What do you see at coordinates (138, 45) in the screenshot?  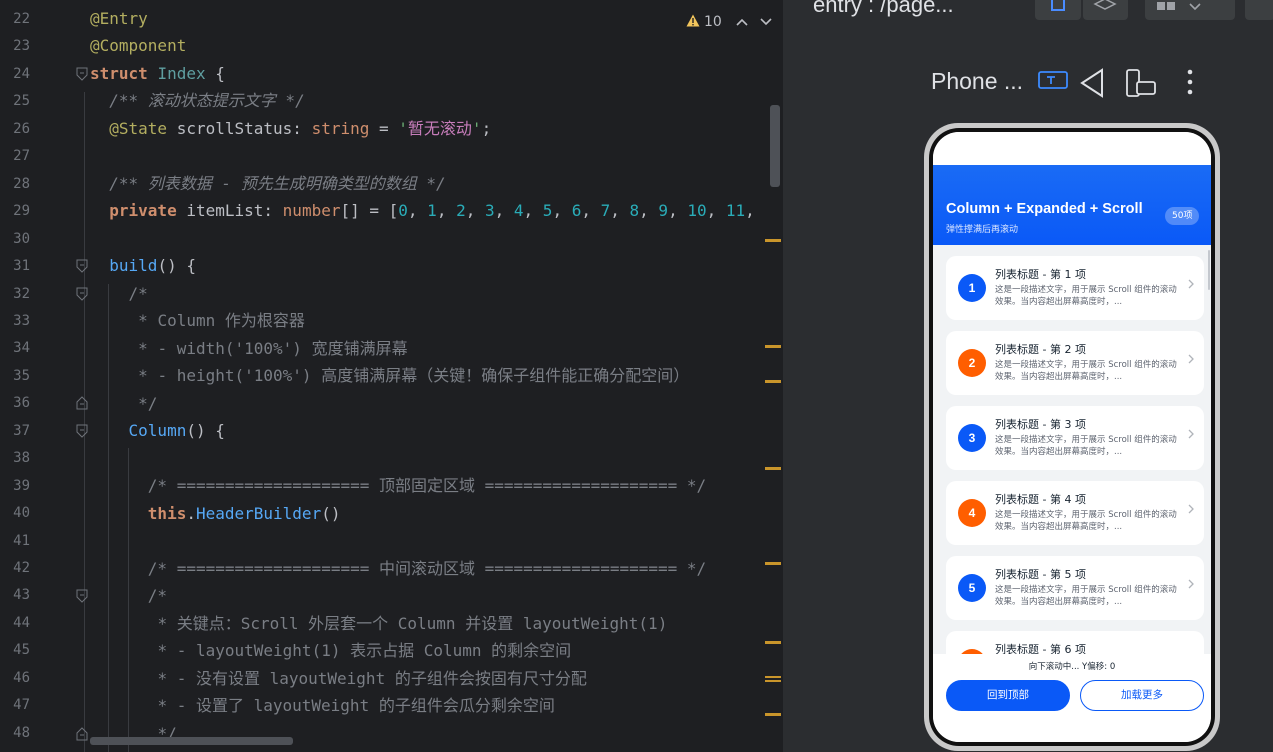 I see `code-line-23: @Component` at bounding box center [138, 45].